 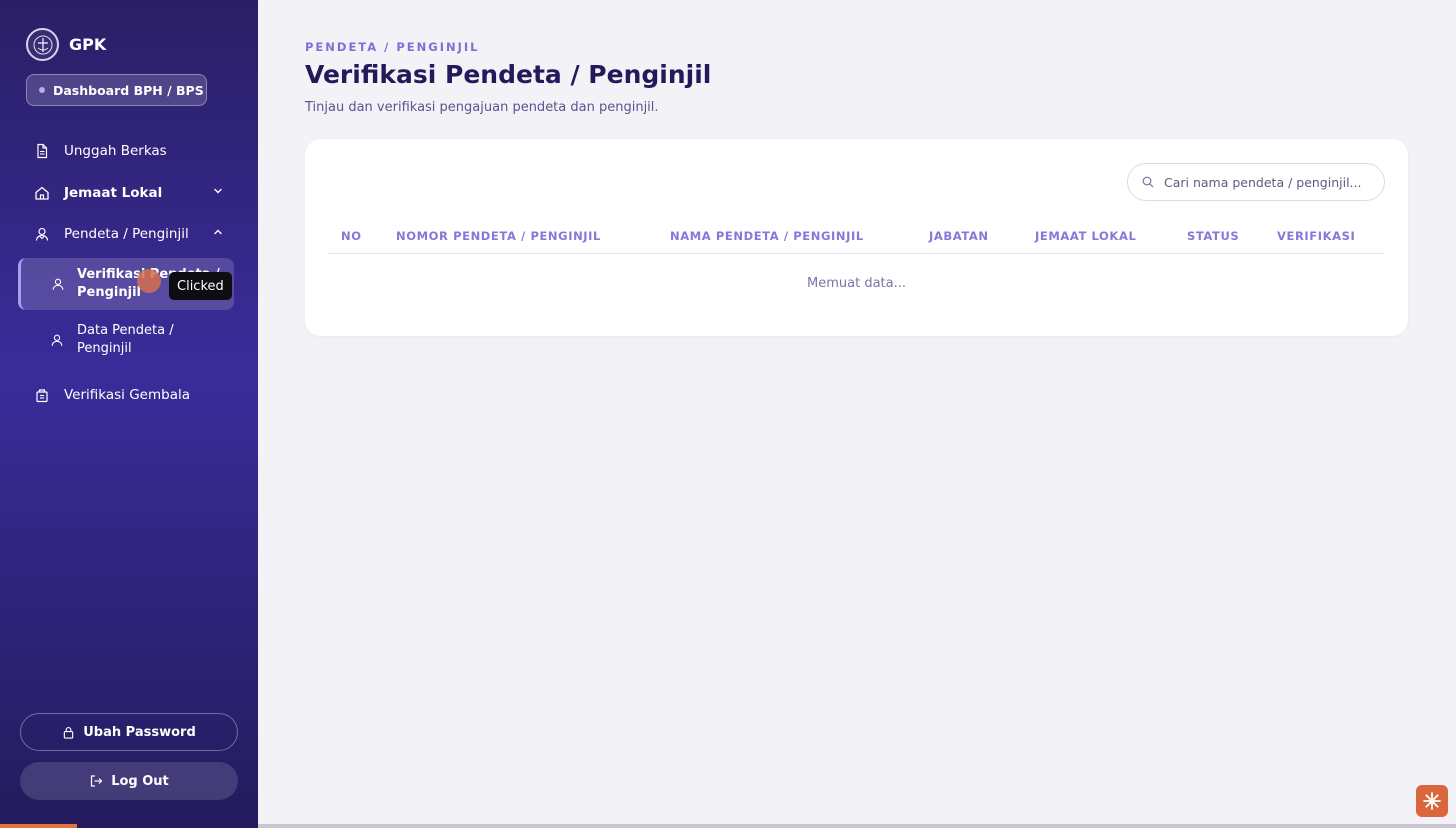 I want to click on sidebar-item-label: Verifikasi Gembala, so click(x=127, y=395).